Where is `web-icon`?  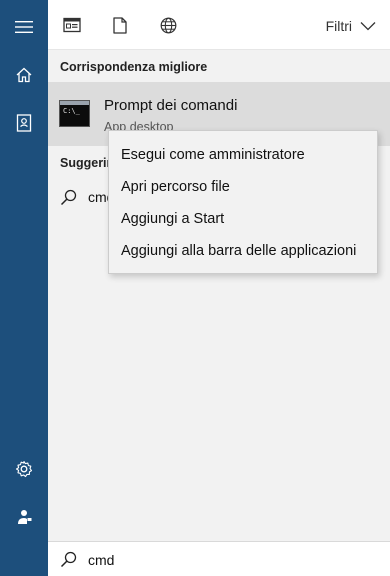 web-icon is located at coordinates (168, 25).